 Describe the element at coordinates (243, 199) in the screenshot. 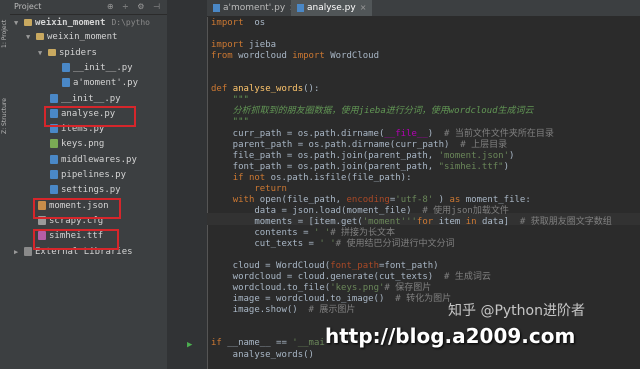

I see `code-token: with` at that location.